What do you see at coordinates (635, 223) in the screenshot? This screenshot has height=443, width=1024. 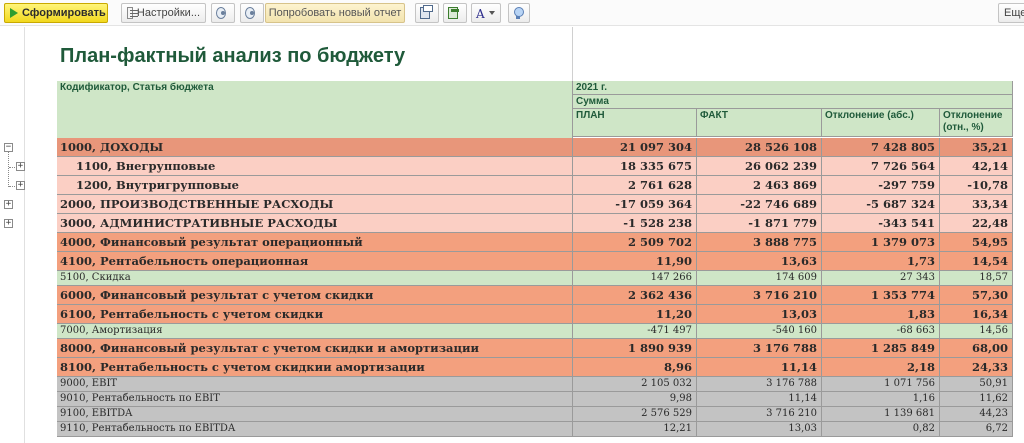 I see `row-cell-plan: -1 528 238` at bounding box center [635, 223].